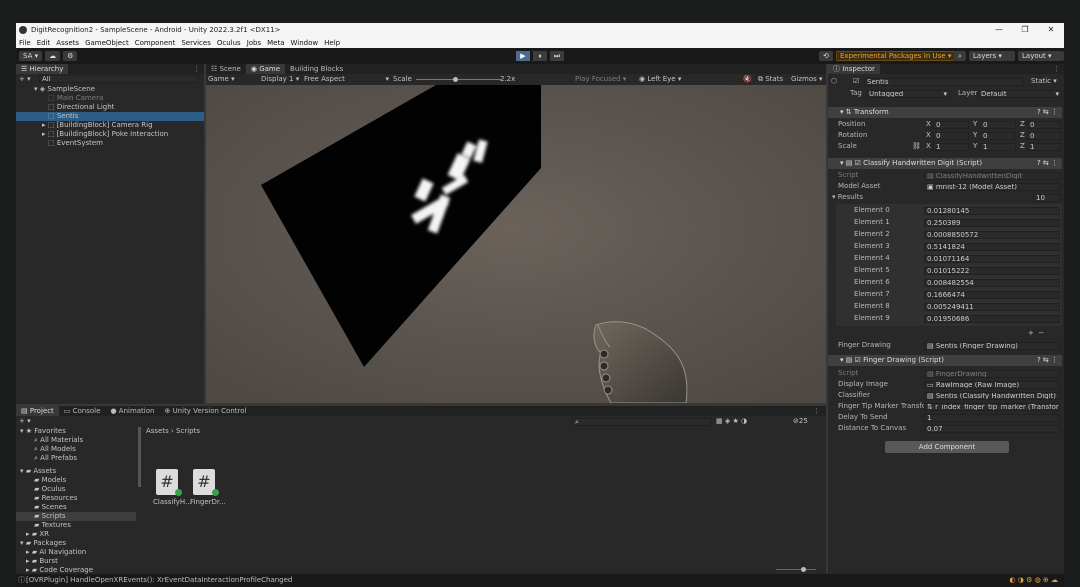 The width and height of the screenshot is (1080, 587). I want to click on position-y-field: 0, so click(998, 125).